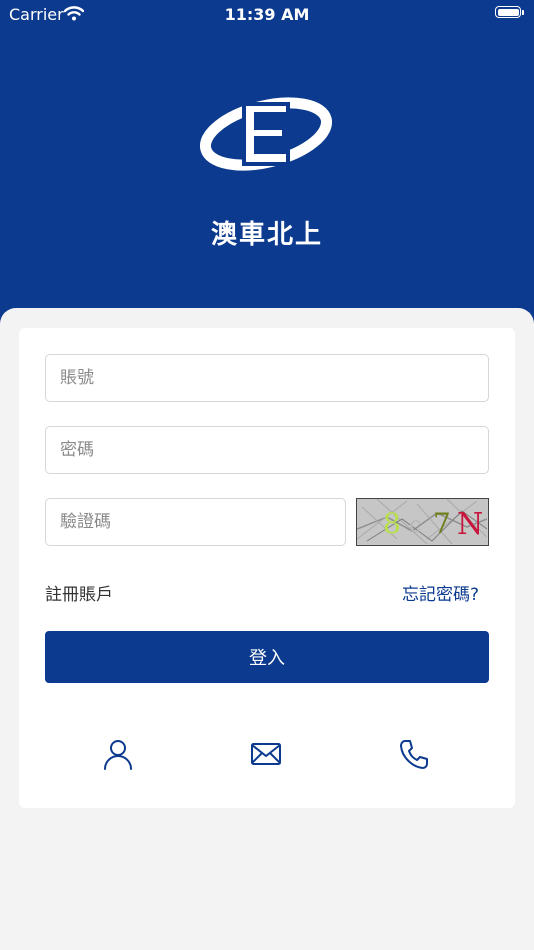 The height and width of the screenshot is (950, 534). I want to click on password-input, so click(267, 450).